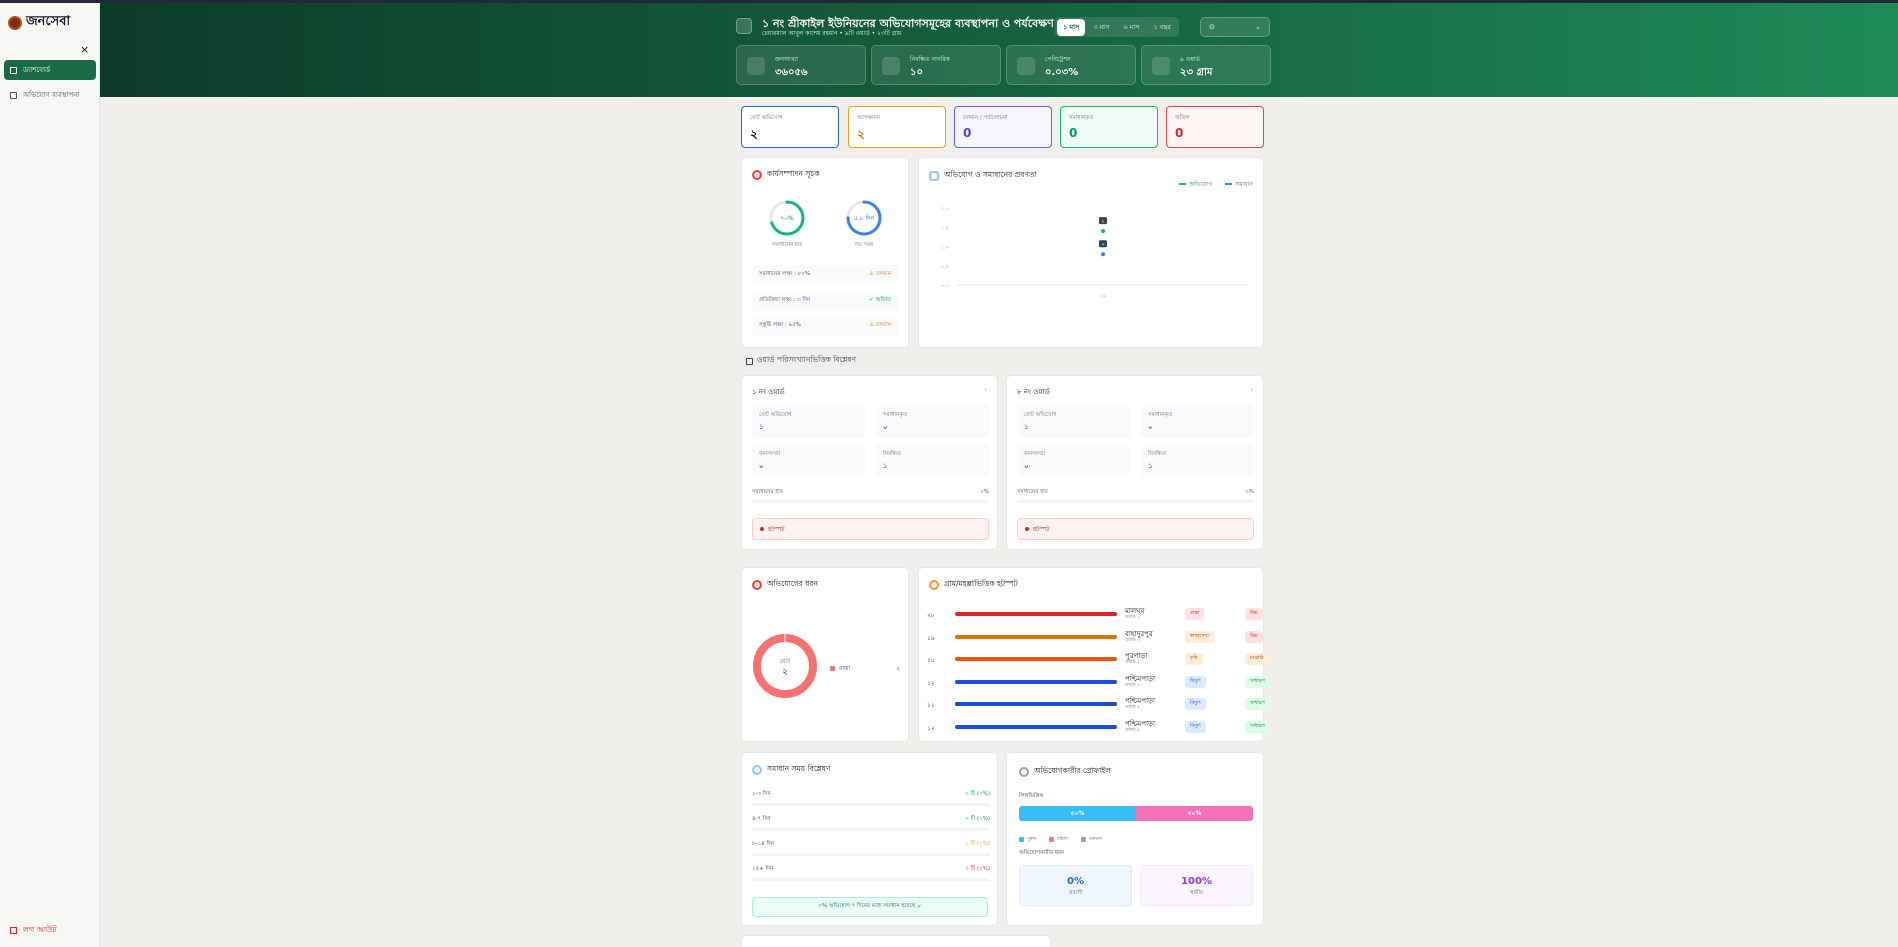  What do you see at coordinates (785, 666) in the screenshot?
I see `donut-slice-road` at bounding box center [785, 666].